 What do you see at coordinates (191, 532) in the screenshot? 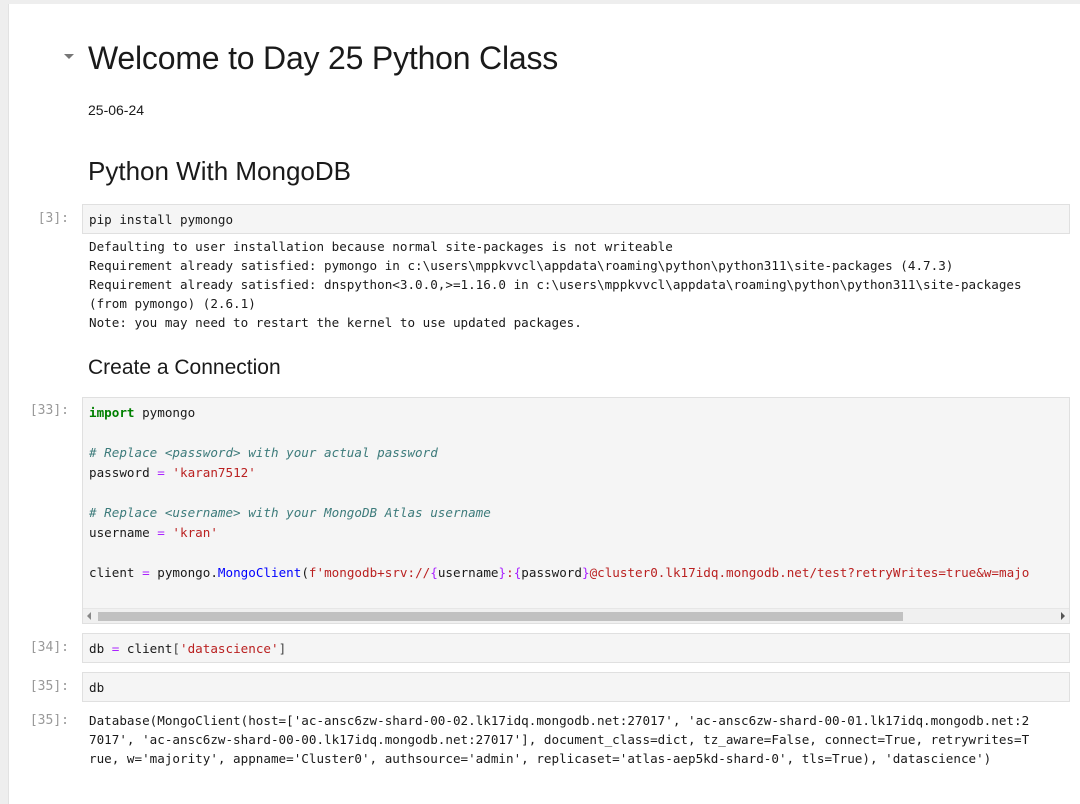
I see `string: 'kran'` at bounding box center [191, 532].